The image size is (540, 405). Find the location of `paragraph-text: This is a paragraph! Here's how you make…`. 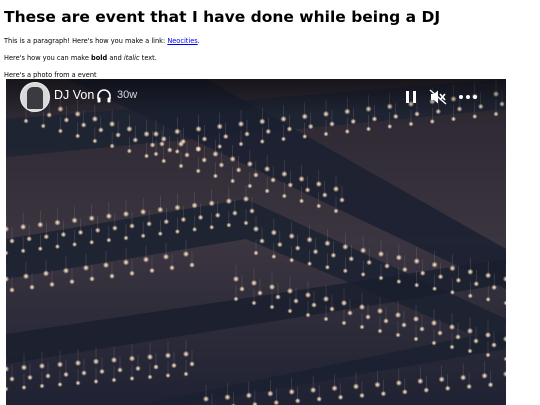

paragraph-text: This is a paragraph! Here's how you make… is located at coordinates (86, 41).